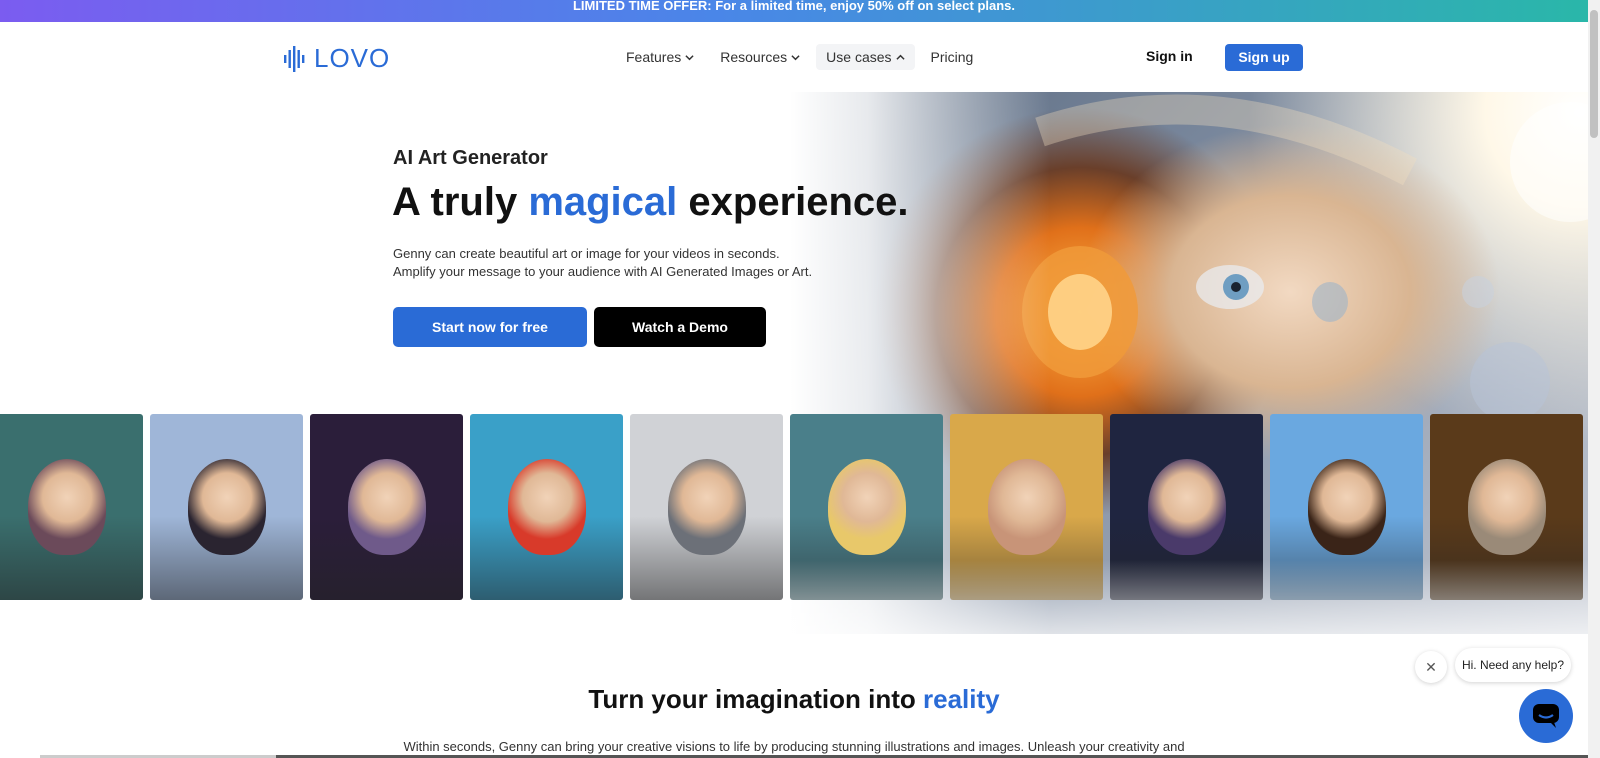 The image size is (1600, 758). What do you see at coordinates (793, 202) in the screenshot?
I see `hero-title-post: experience.` at bounding box center [793, 202].